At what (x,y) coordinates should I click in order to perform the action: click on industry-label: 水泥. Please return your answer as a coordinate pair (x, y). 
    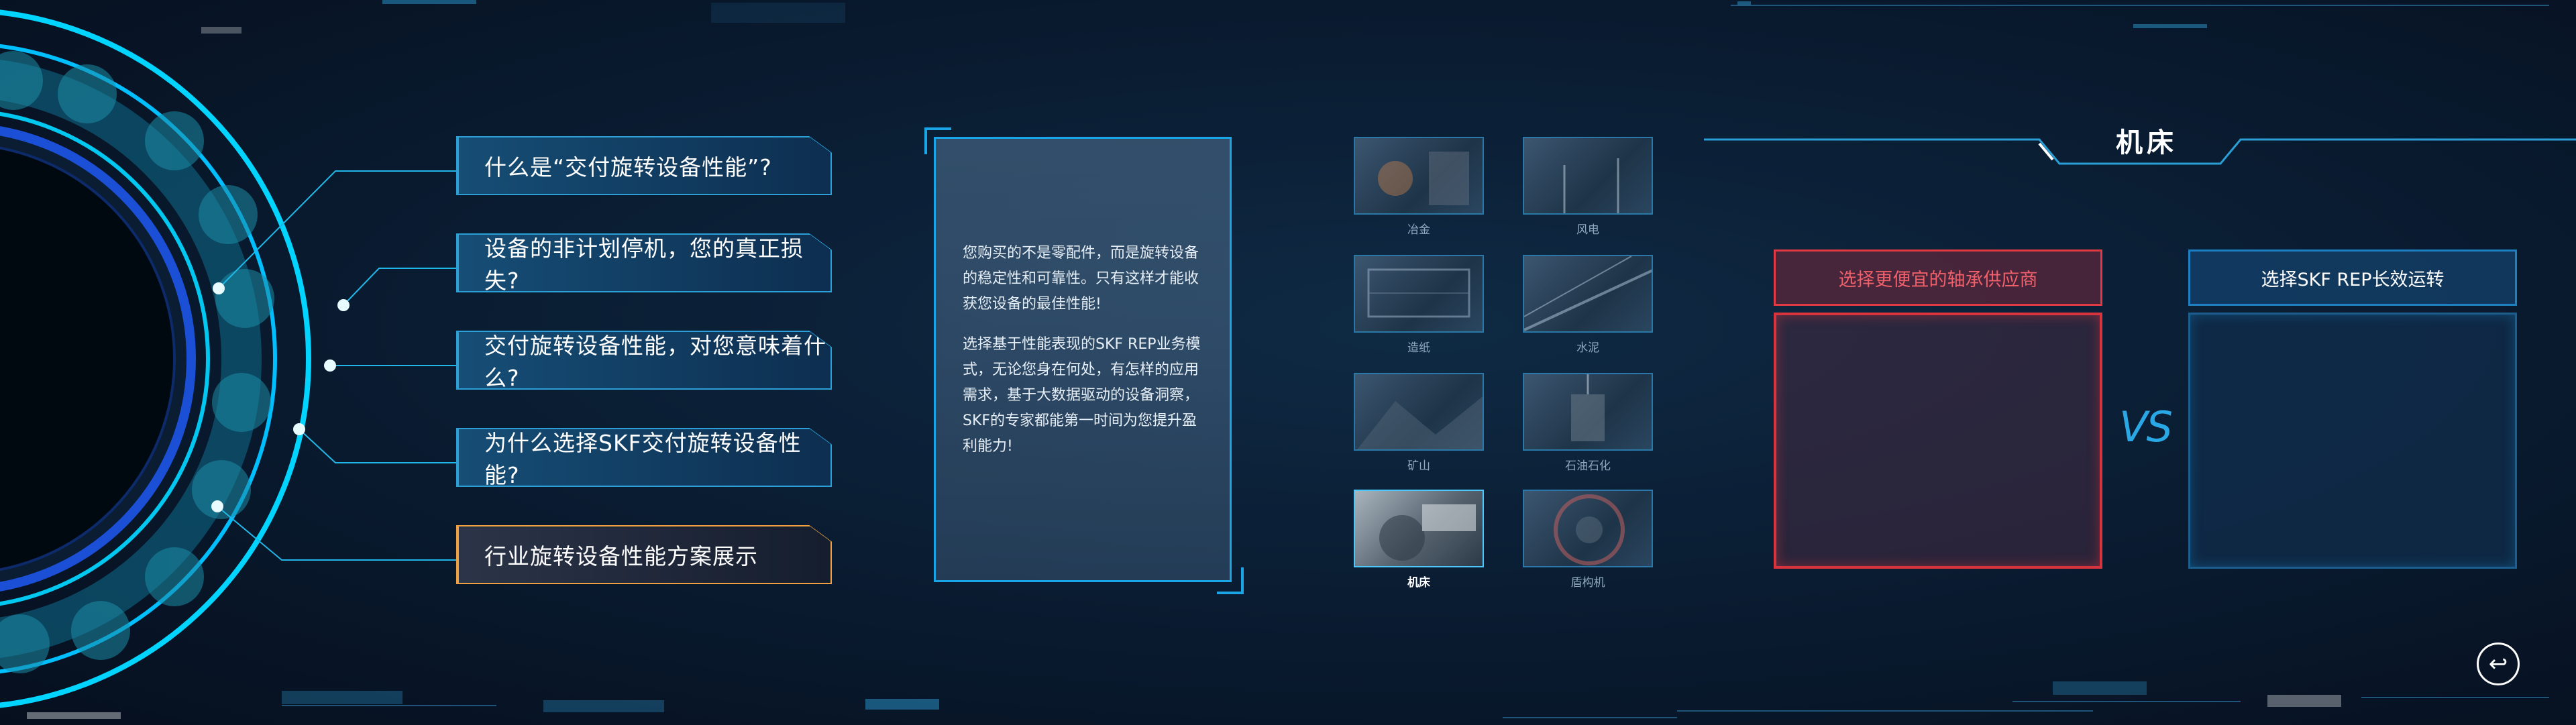
    Looking at the image, I should click on (1587, 348).